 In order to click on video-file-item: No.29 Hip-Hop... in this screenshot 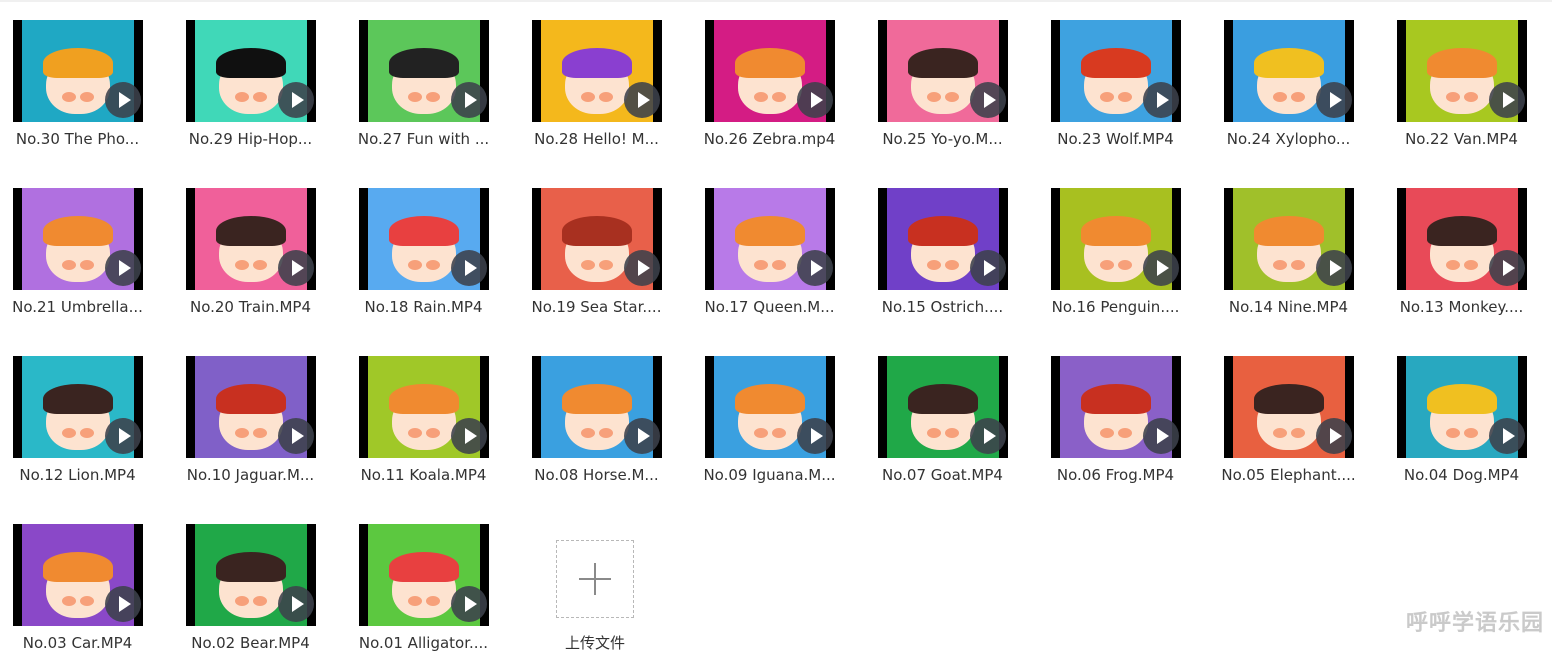, I will do `click(259, 80)`.